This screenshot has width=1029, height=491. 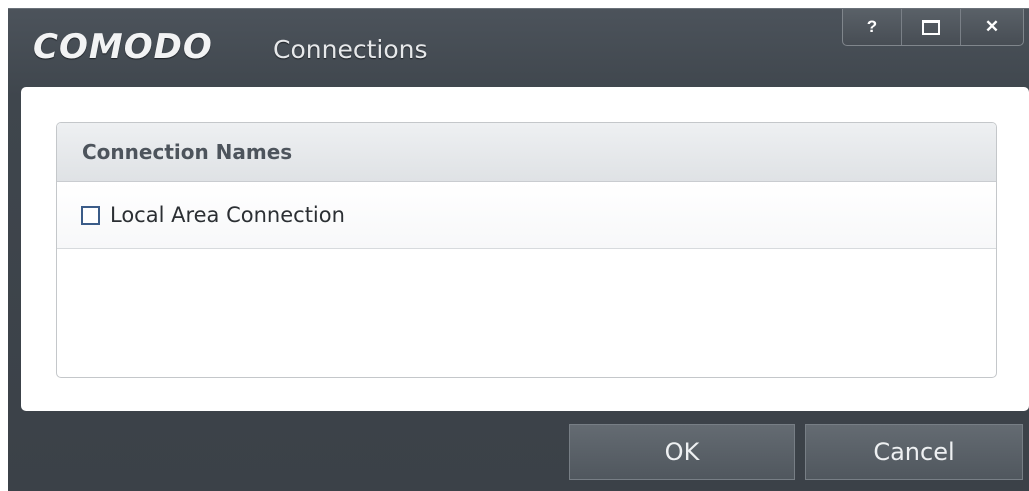 I want to click on help-icon: ?, so click(x=872, y=26).